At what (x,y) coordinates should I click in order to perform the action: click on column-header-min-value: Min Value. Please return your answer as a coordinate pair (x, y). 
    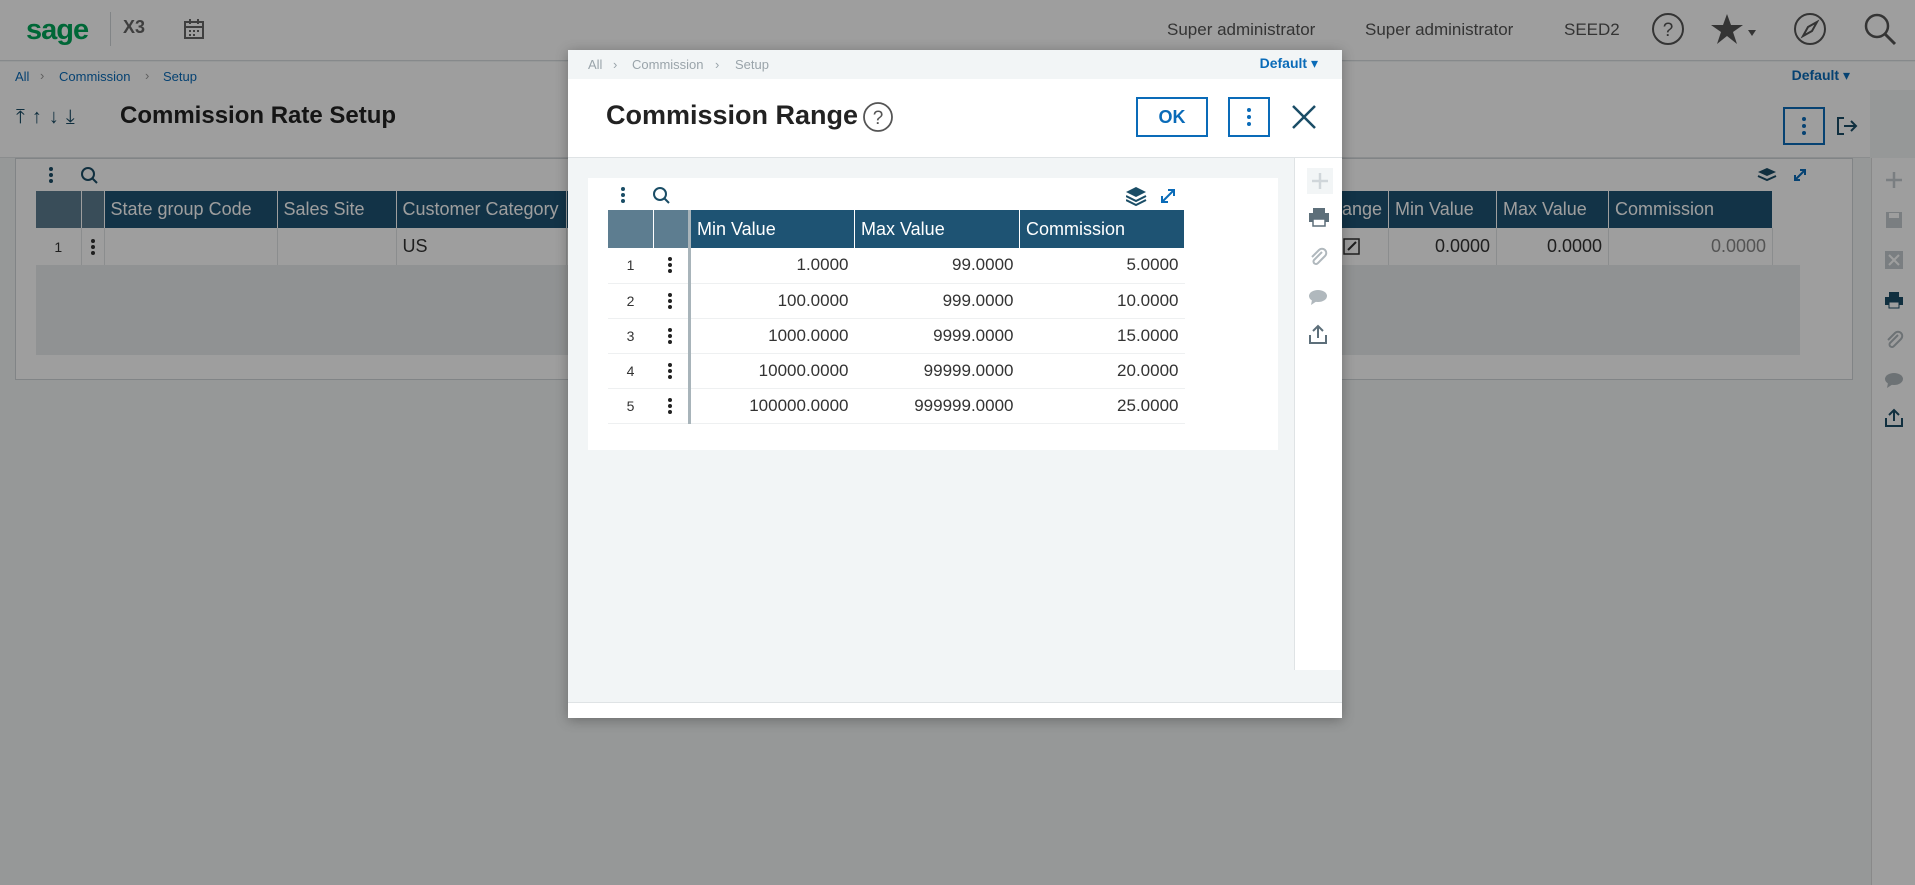
    Looking at the image, I should click on (772, 229).